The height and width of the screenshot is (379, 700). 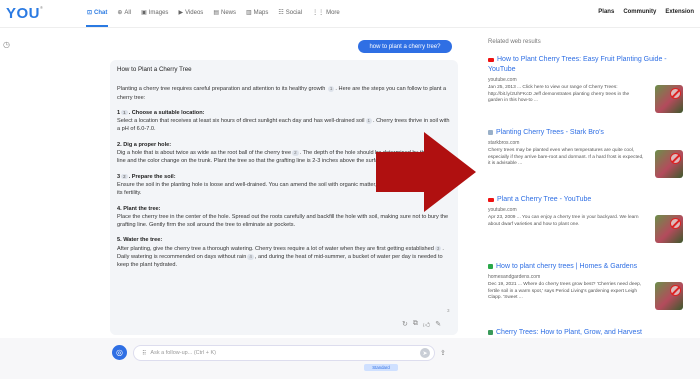 What do you see at coordinates (194, 12) in the screenshot?
I see `tab-label: Videos` at bounding box center [194, 12].